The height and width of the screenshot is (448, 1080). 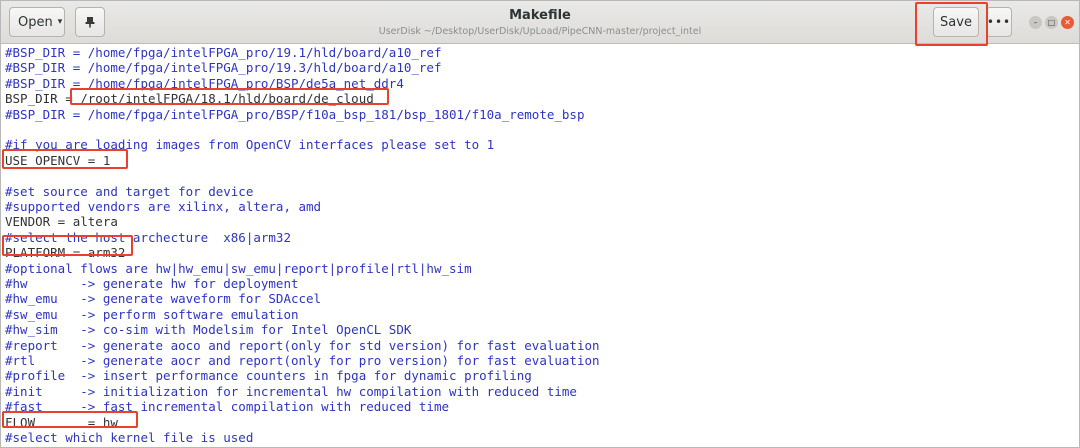 I want to click on code-line: #set source and target for device, so click(x=129, y=191).